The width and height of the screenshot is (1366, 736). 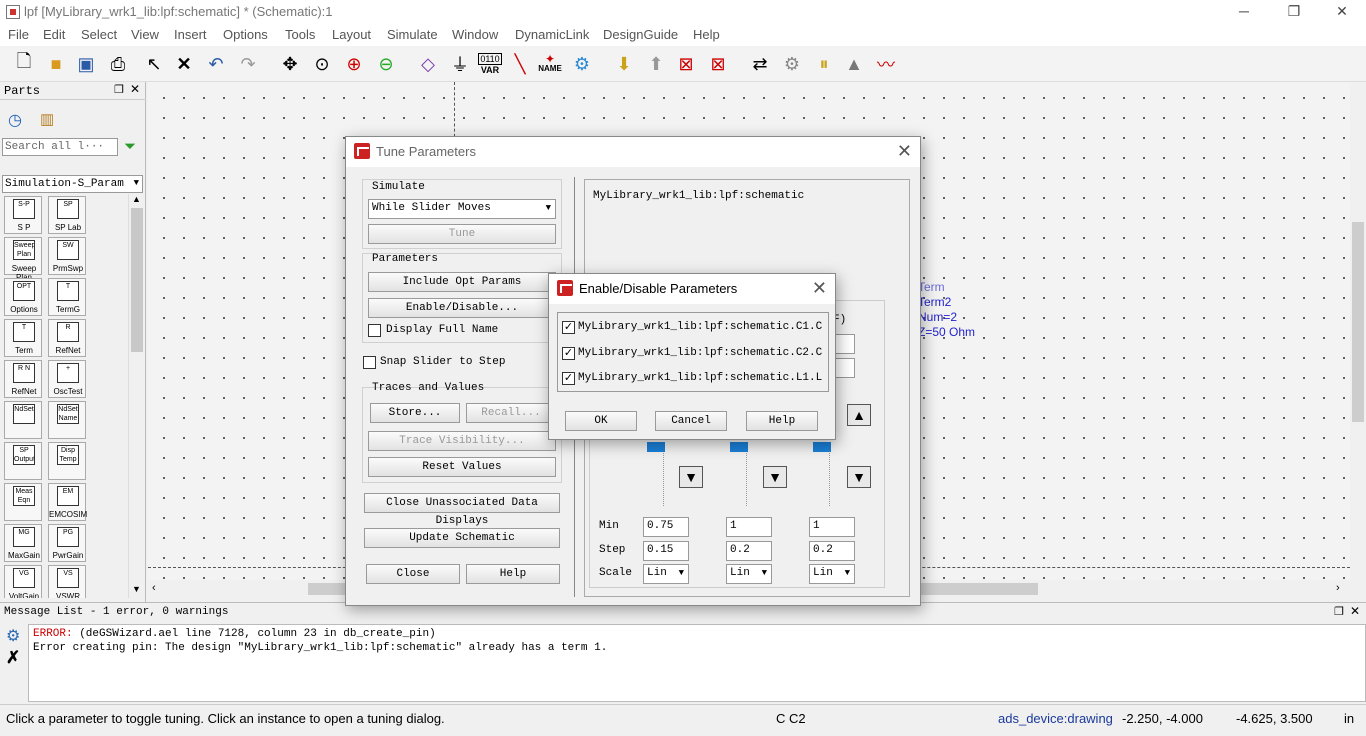 What do you see at coordinates (24, 64) in the screenshot?
I see `new-file-icon: 🗋` at bounding box center [24, 64].